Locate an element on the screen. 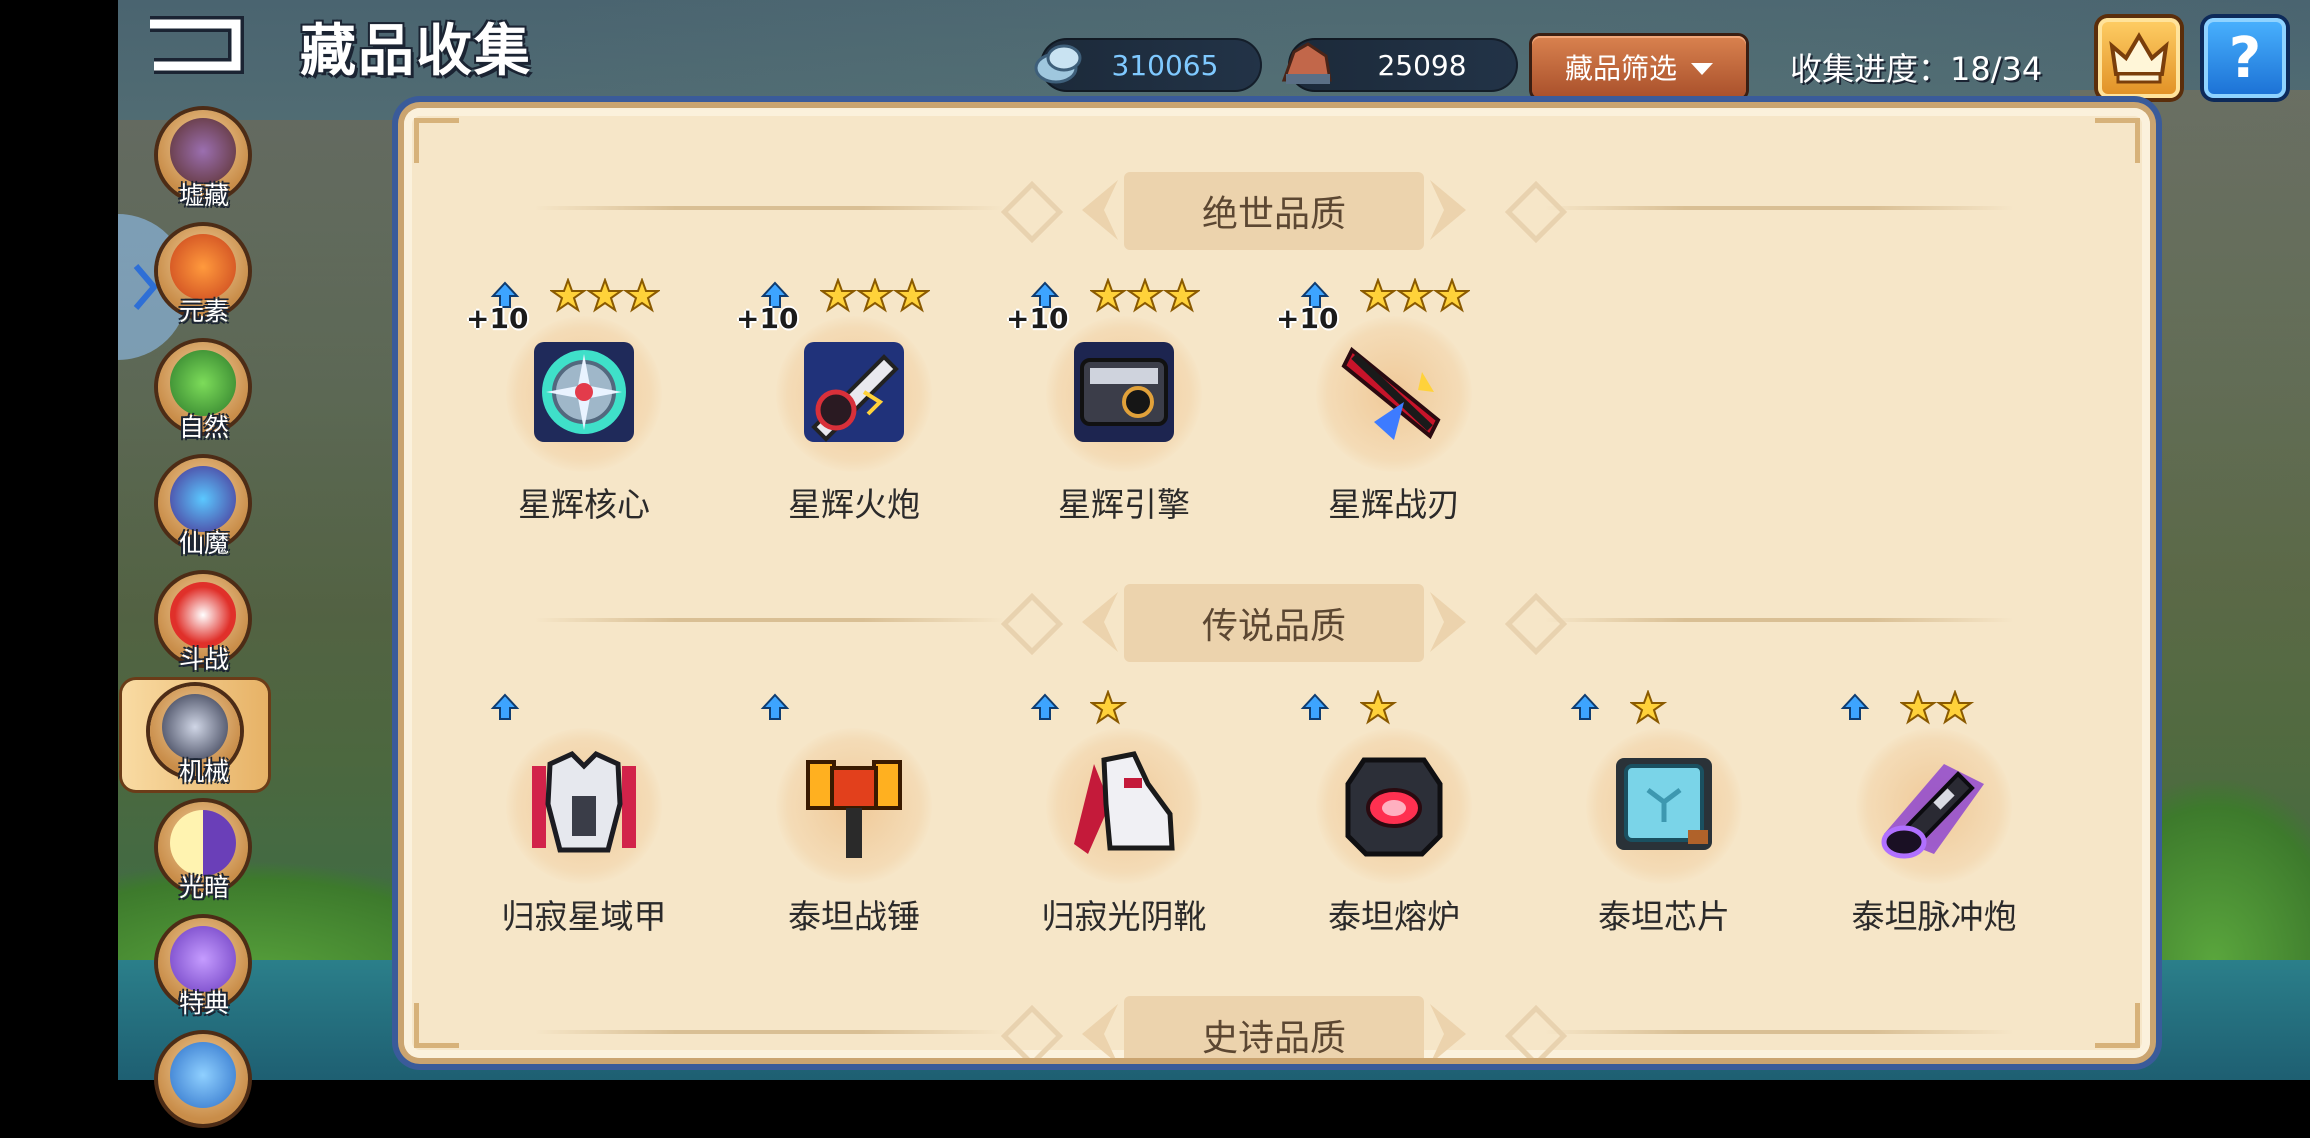 Image resolution: width=2310 pixels, height=1138 pixels. item-name: 泰坦战锤 is located at coordinates (854, 916).